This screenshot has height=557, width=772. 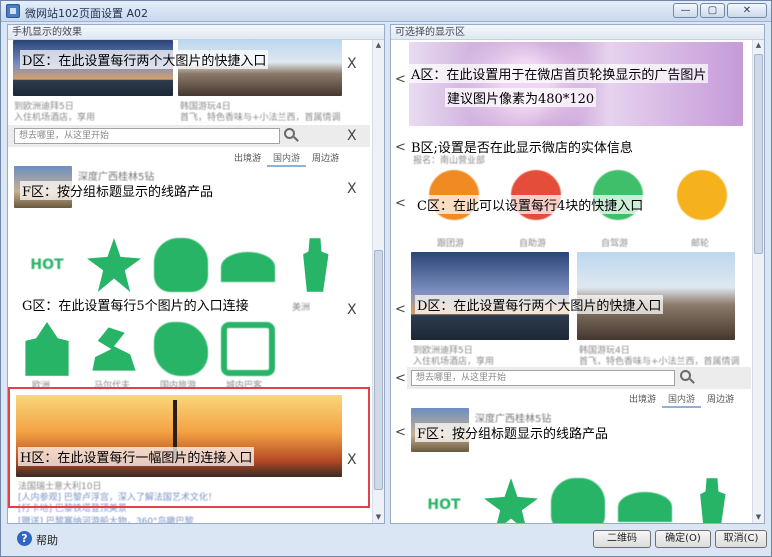 I want to click on elephant-icon, so click(x=181, y=265).